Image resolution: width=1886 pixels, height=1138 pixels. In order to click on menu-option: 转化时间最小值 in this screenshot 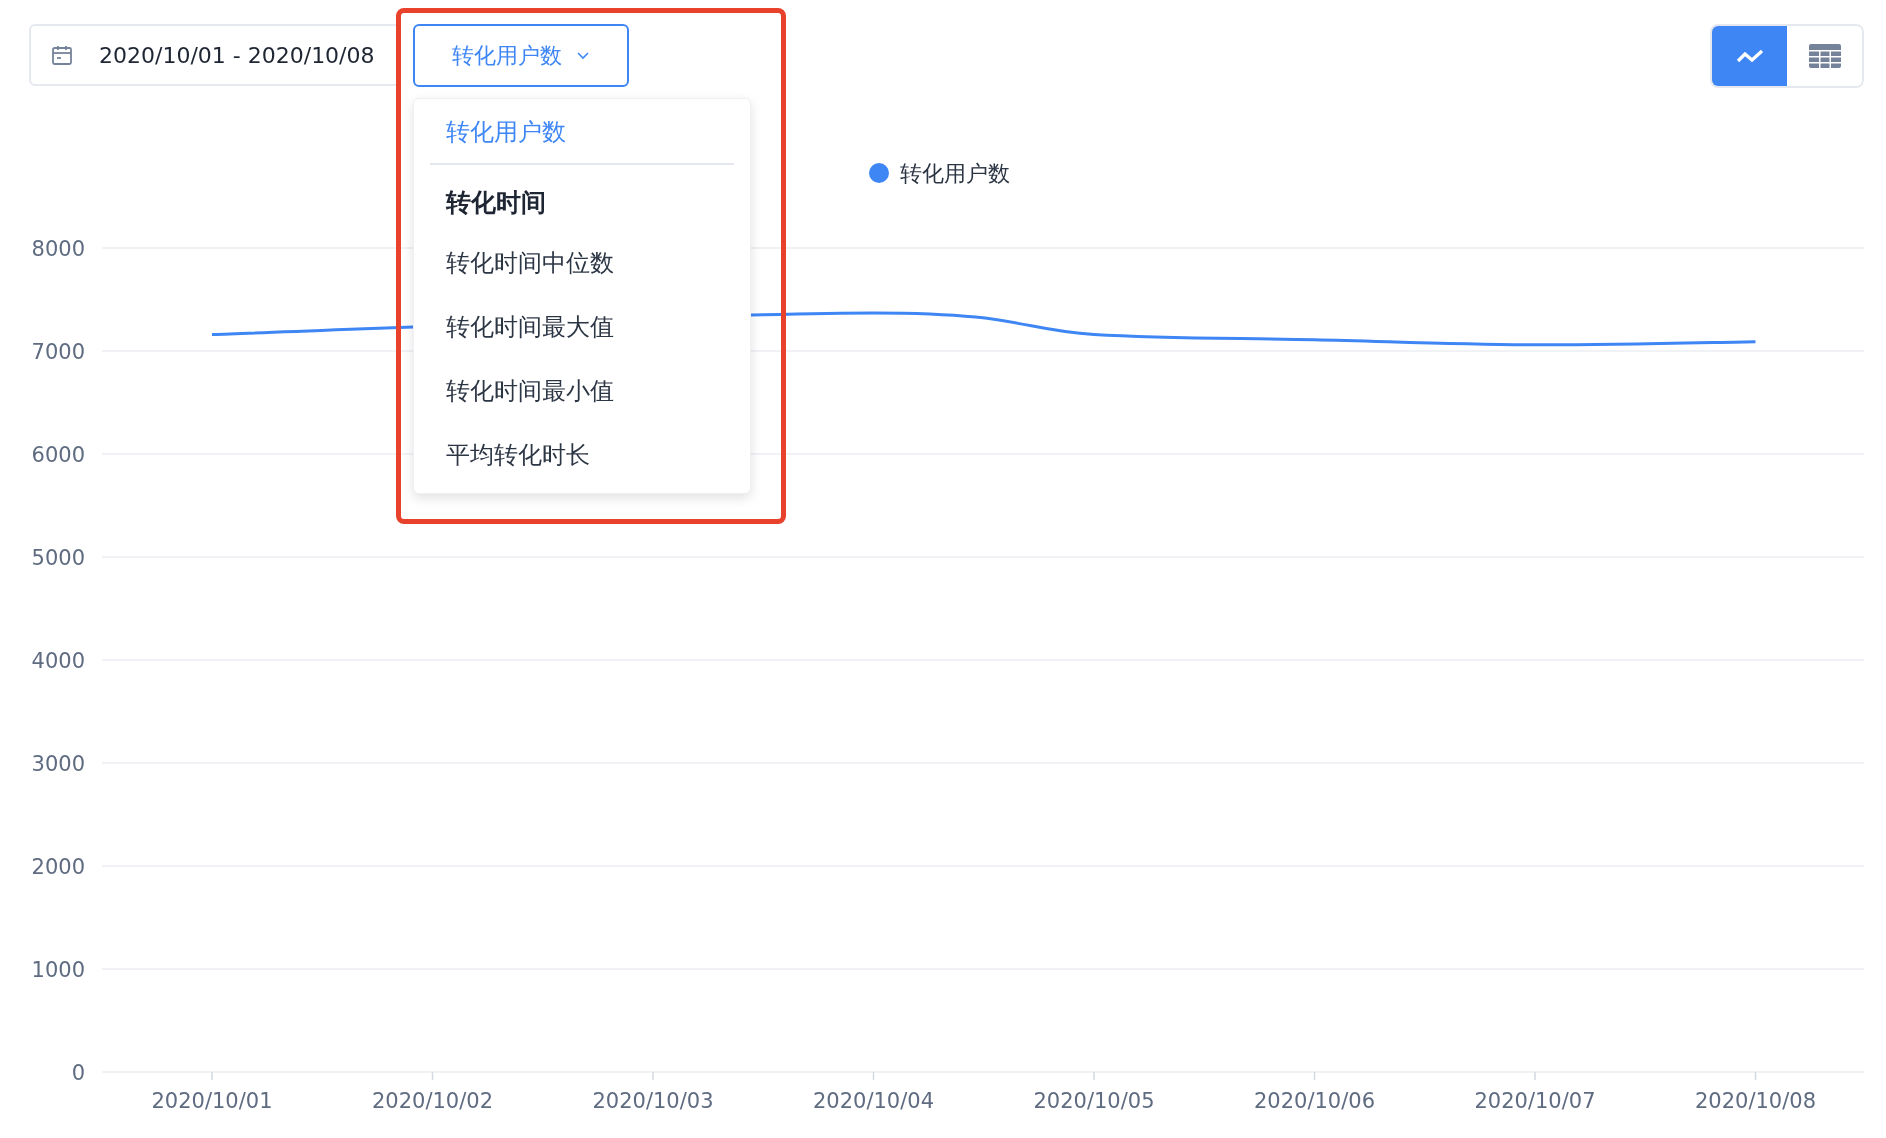, I will do `click(582, 391)`.